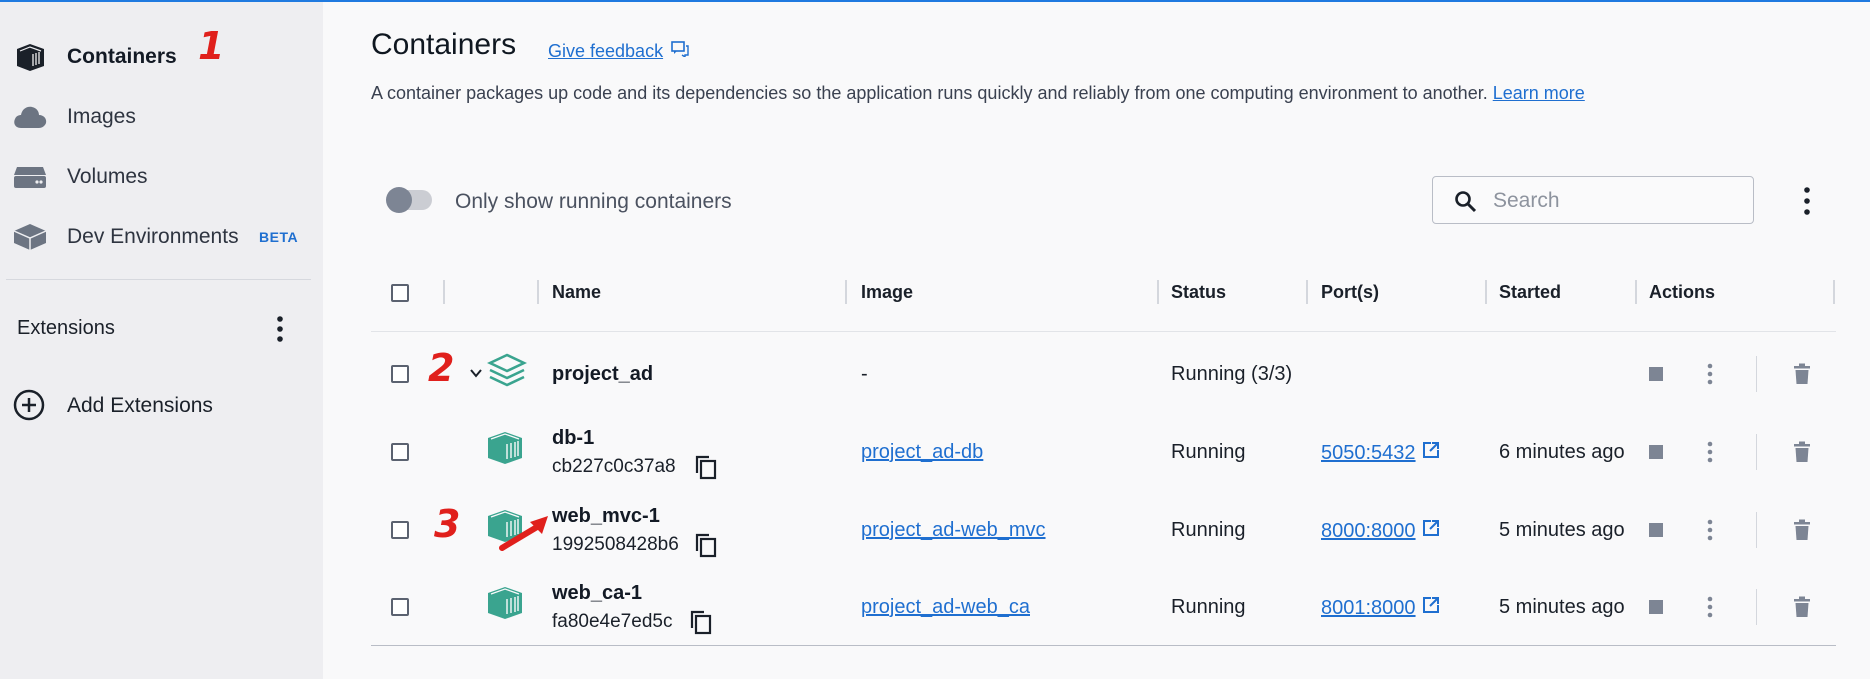  What do you see at coordinates (864, 374) in the screenshot?
I see `image-cell: -` at bounding box center [864, 374].